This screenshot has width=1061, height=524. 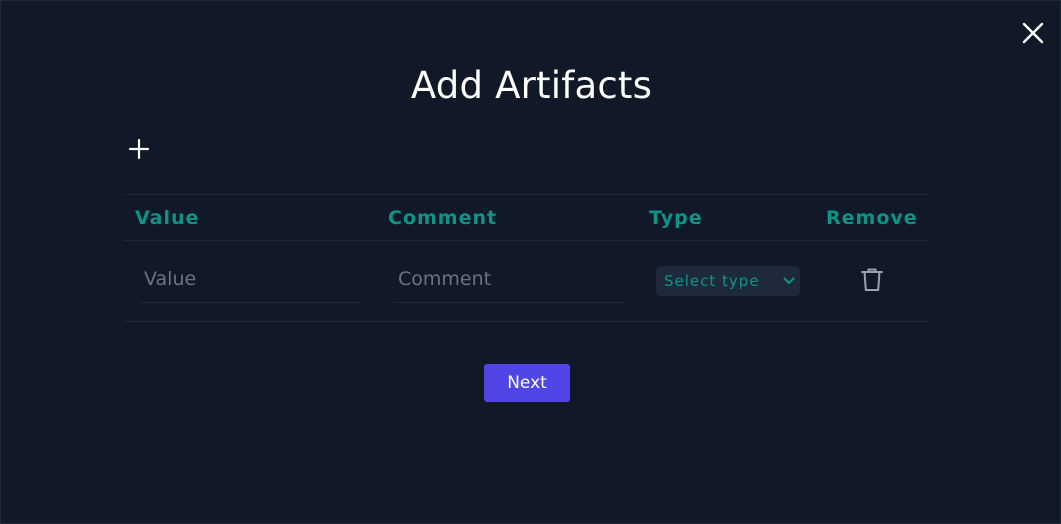 I want to click on next-button: Next, so click(x=527, y=383).